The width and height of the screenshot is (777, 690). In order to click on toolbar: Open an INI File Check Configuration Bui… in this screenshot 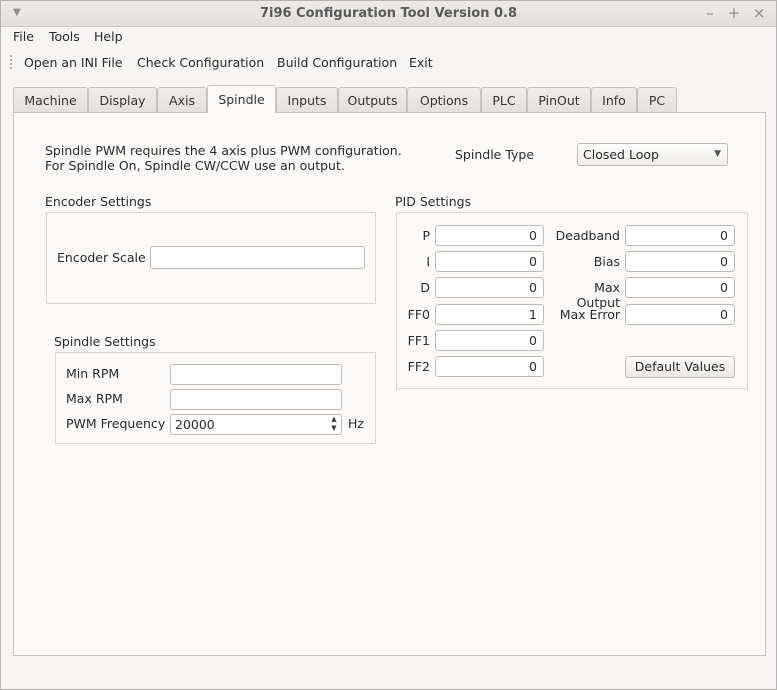, I will do `click(388, 63)`.